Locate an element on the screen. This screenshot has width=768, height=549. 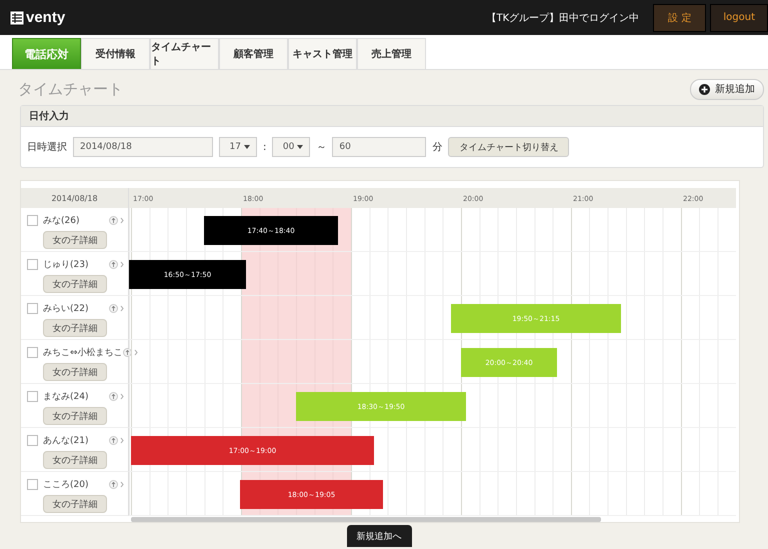
add-new-button: 新規追加 is located at coordinates (727, 89).